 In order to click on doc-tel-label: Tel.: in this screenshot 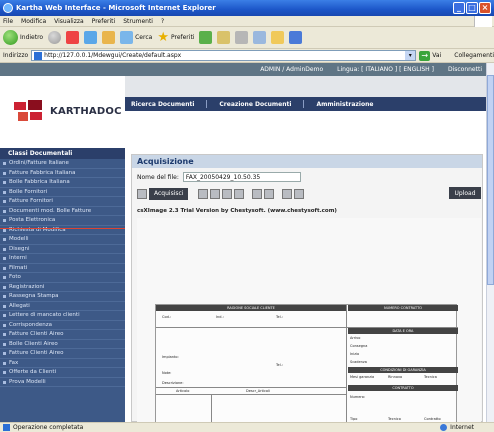, I will do `click(279, 317)`.